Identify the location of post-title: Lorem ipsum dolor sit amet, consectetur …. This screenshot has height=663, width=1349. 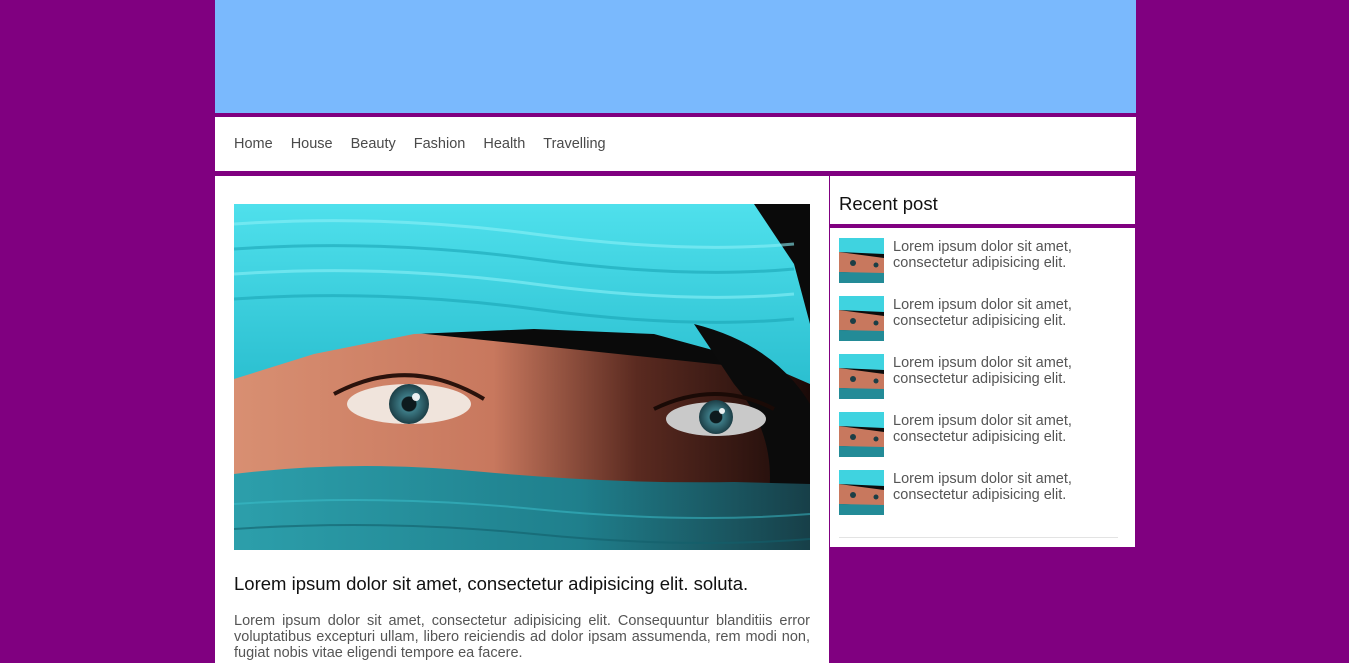
(522, 584).